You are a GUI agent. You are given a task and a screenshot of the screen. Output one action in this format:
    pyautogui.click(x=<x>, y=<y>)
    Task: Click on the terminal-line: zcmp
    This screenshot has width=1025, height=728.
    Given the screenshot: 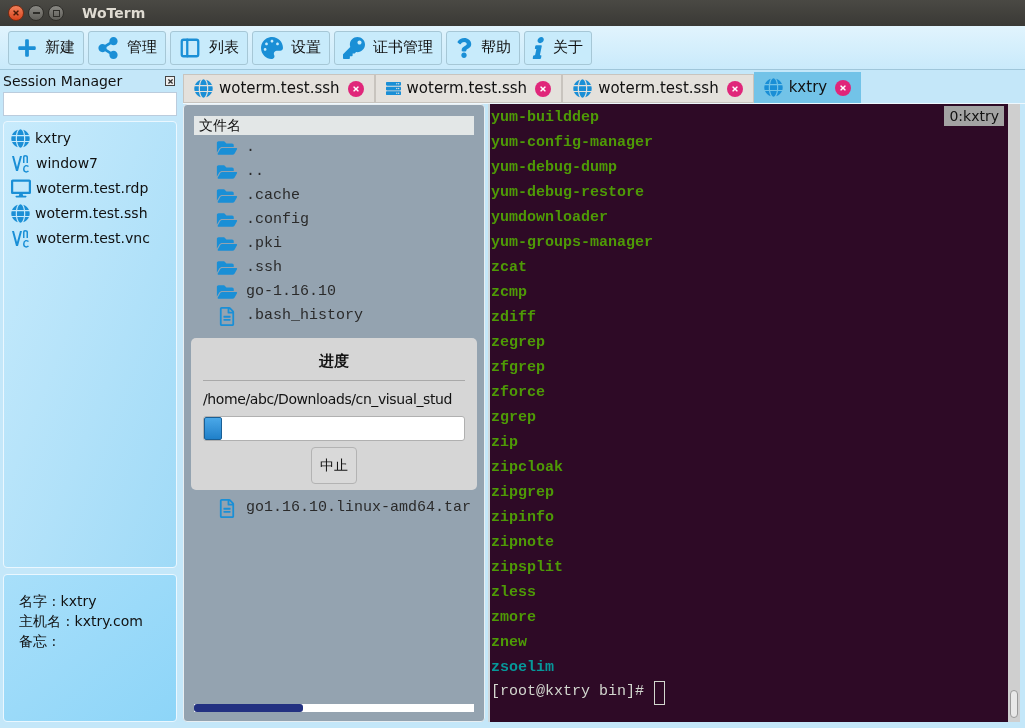 What is the action you would take?
    pyautogui.click(x=509, y=293)
    